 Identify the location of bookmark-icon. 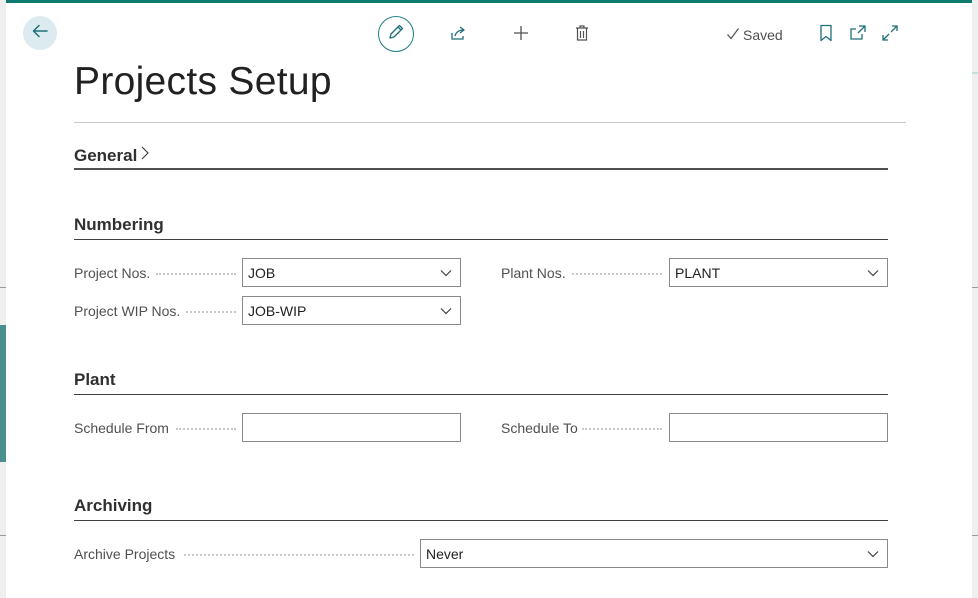
(826, 35).